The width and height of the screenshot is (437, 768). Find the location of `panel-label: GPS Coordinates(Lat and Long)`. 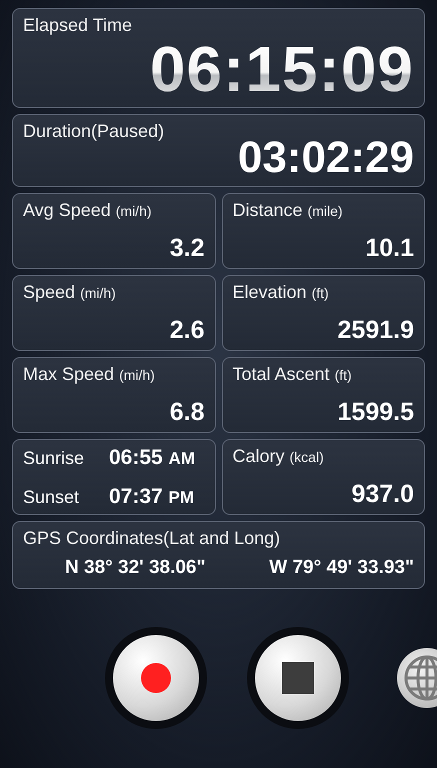

panel-label: GPS Coordinates(Lat and Long) is located at coordinates (152, 539).